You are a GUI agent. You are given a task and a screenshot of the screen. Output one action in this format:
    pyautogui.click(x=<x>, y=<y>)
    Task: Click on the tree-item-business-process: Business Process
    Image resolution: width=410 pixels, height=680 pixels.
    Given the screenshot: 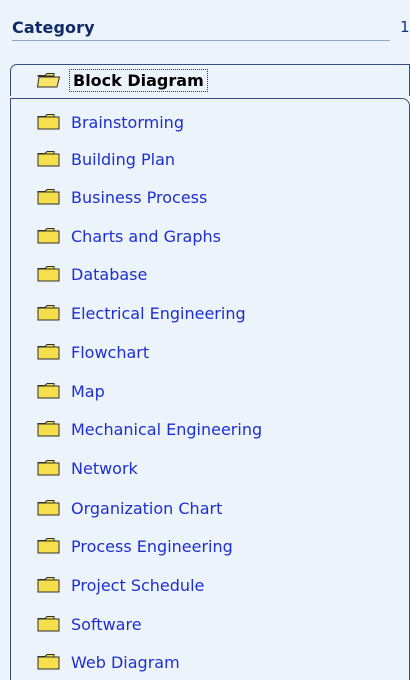 What is the action you would take?
    pyautogui.click(x=121, y=197)
    